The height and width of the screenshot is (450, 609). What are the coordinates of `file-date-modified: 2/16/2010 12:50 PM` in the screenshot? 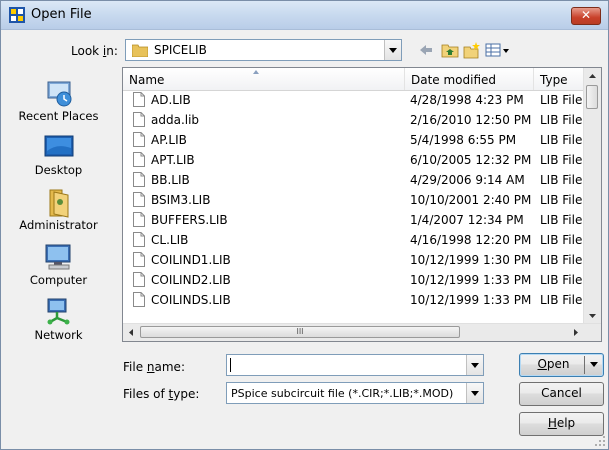 It's located at (471, 120).